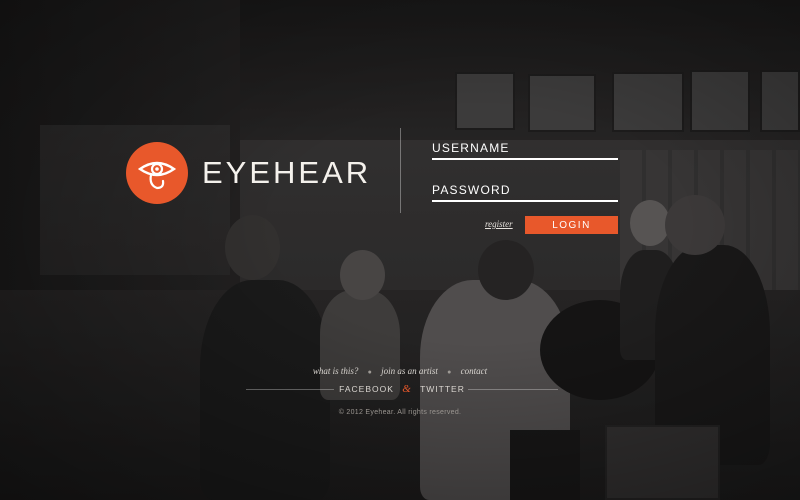  I want to click on eye-ear-icon, so click(157, 173).